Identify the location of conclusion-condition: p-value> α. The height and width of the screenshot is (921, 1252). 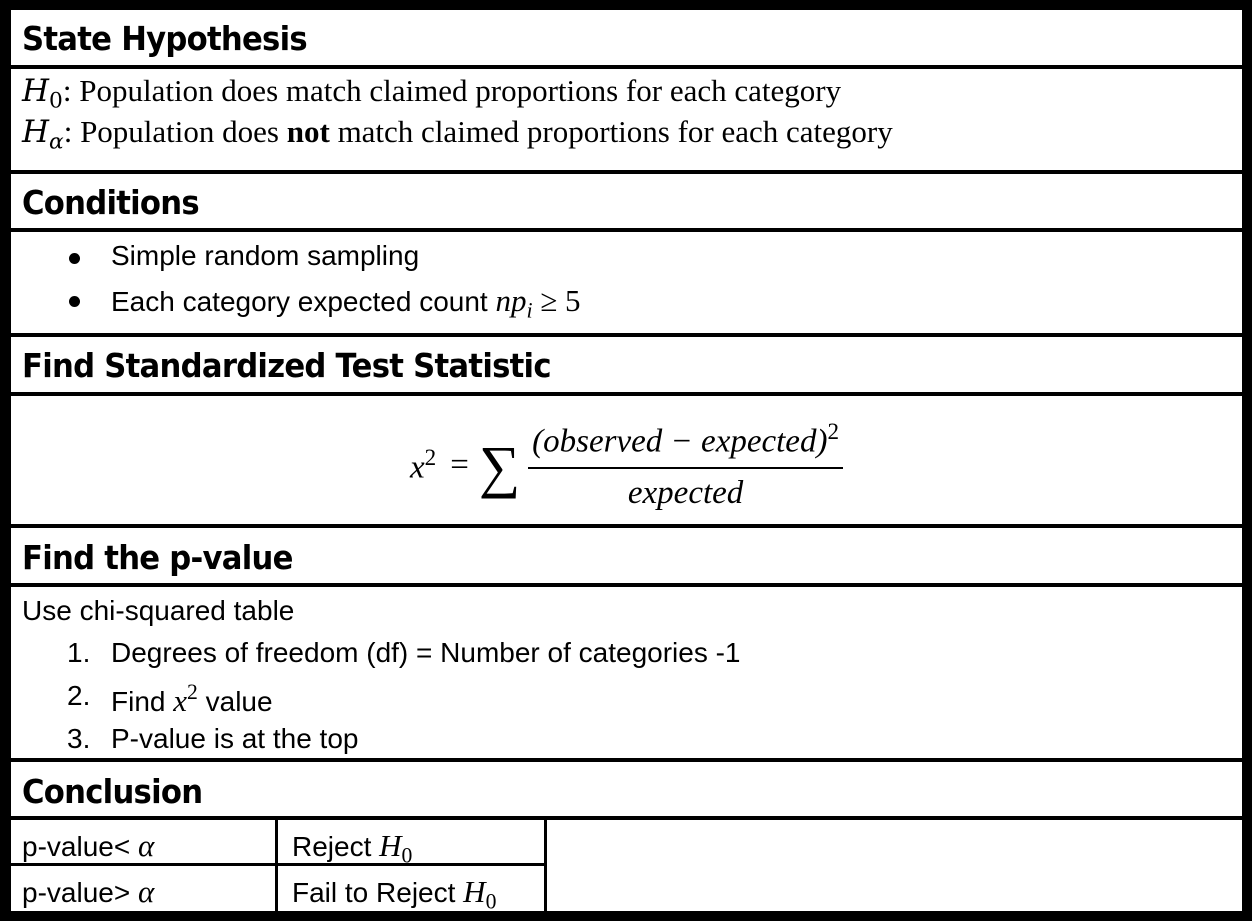
(88, 891).